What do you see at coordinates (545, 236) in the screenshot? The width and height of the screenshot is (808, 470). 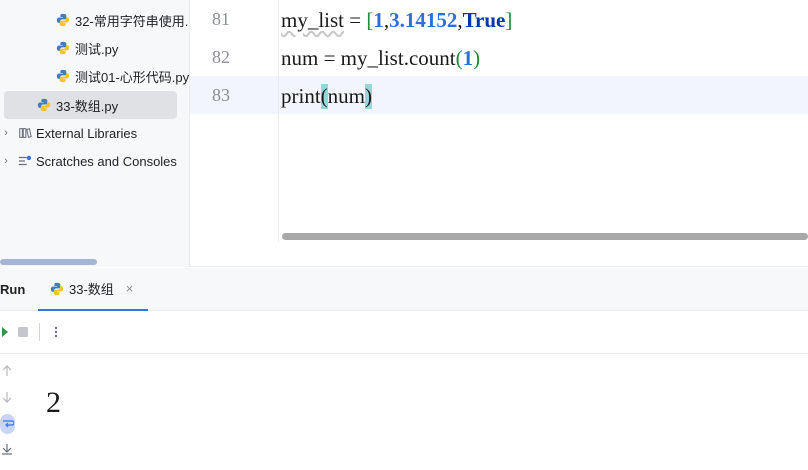 I see `editor-horizontal-scrollbar` at bounding box center [545, 236].